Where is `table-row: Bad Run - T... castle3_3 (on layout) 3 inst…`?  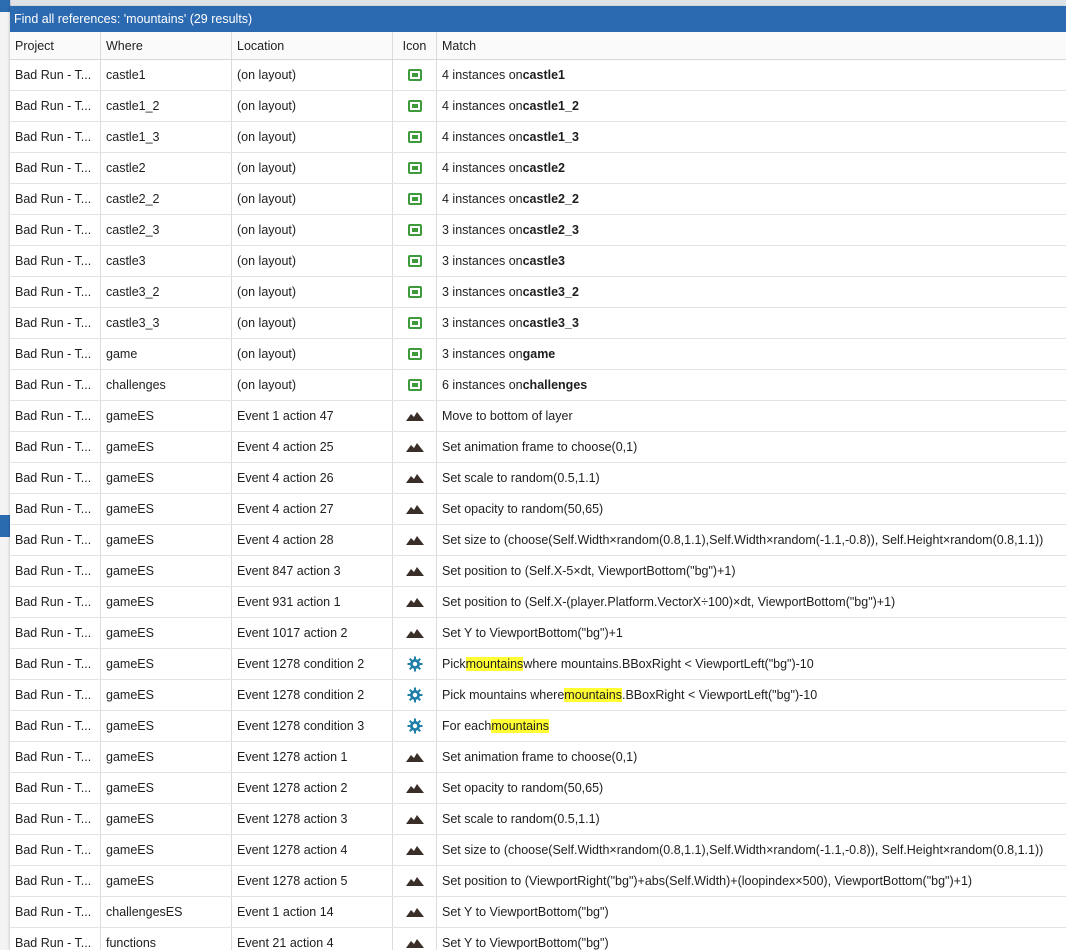 table-row: Bad Run - T... castle3_3 (on layout) 3 inst… is located at coordinates (538, 323).